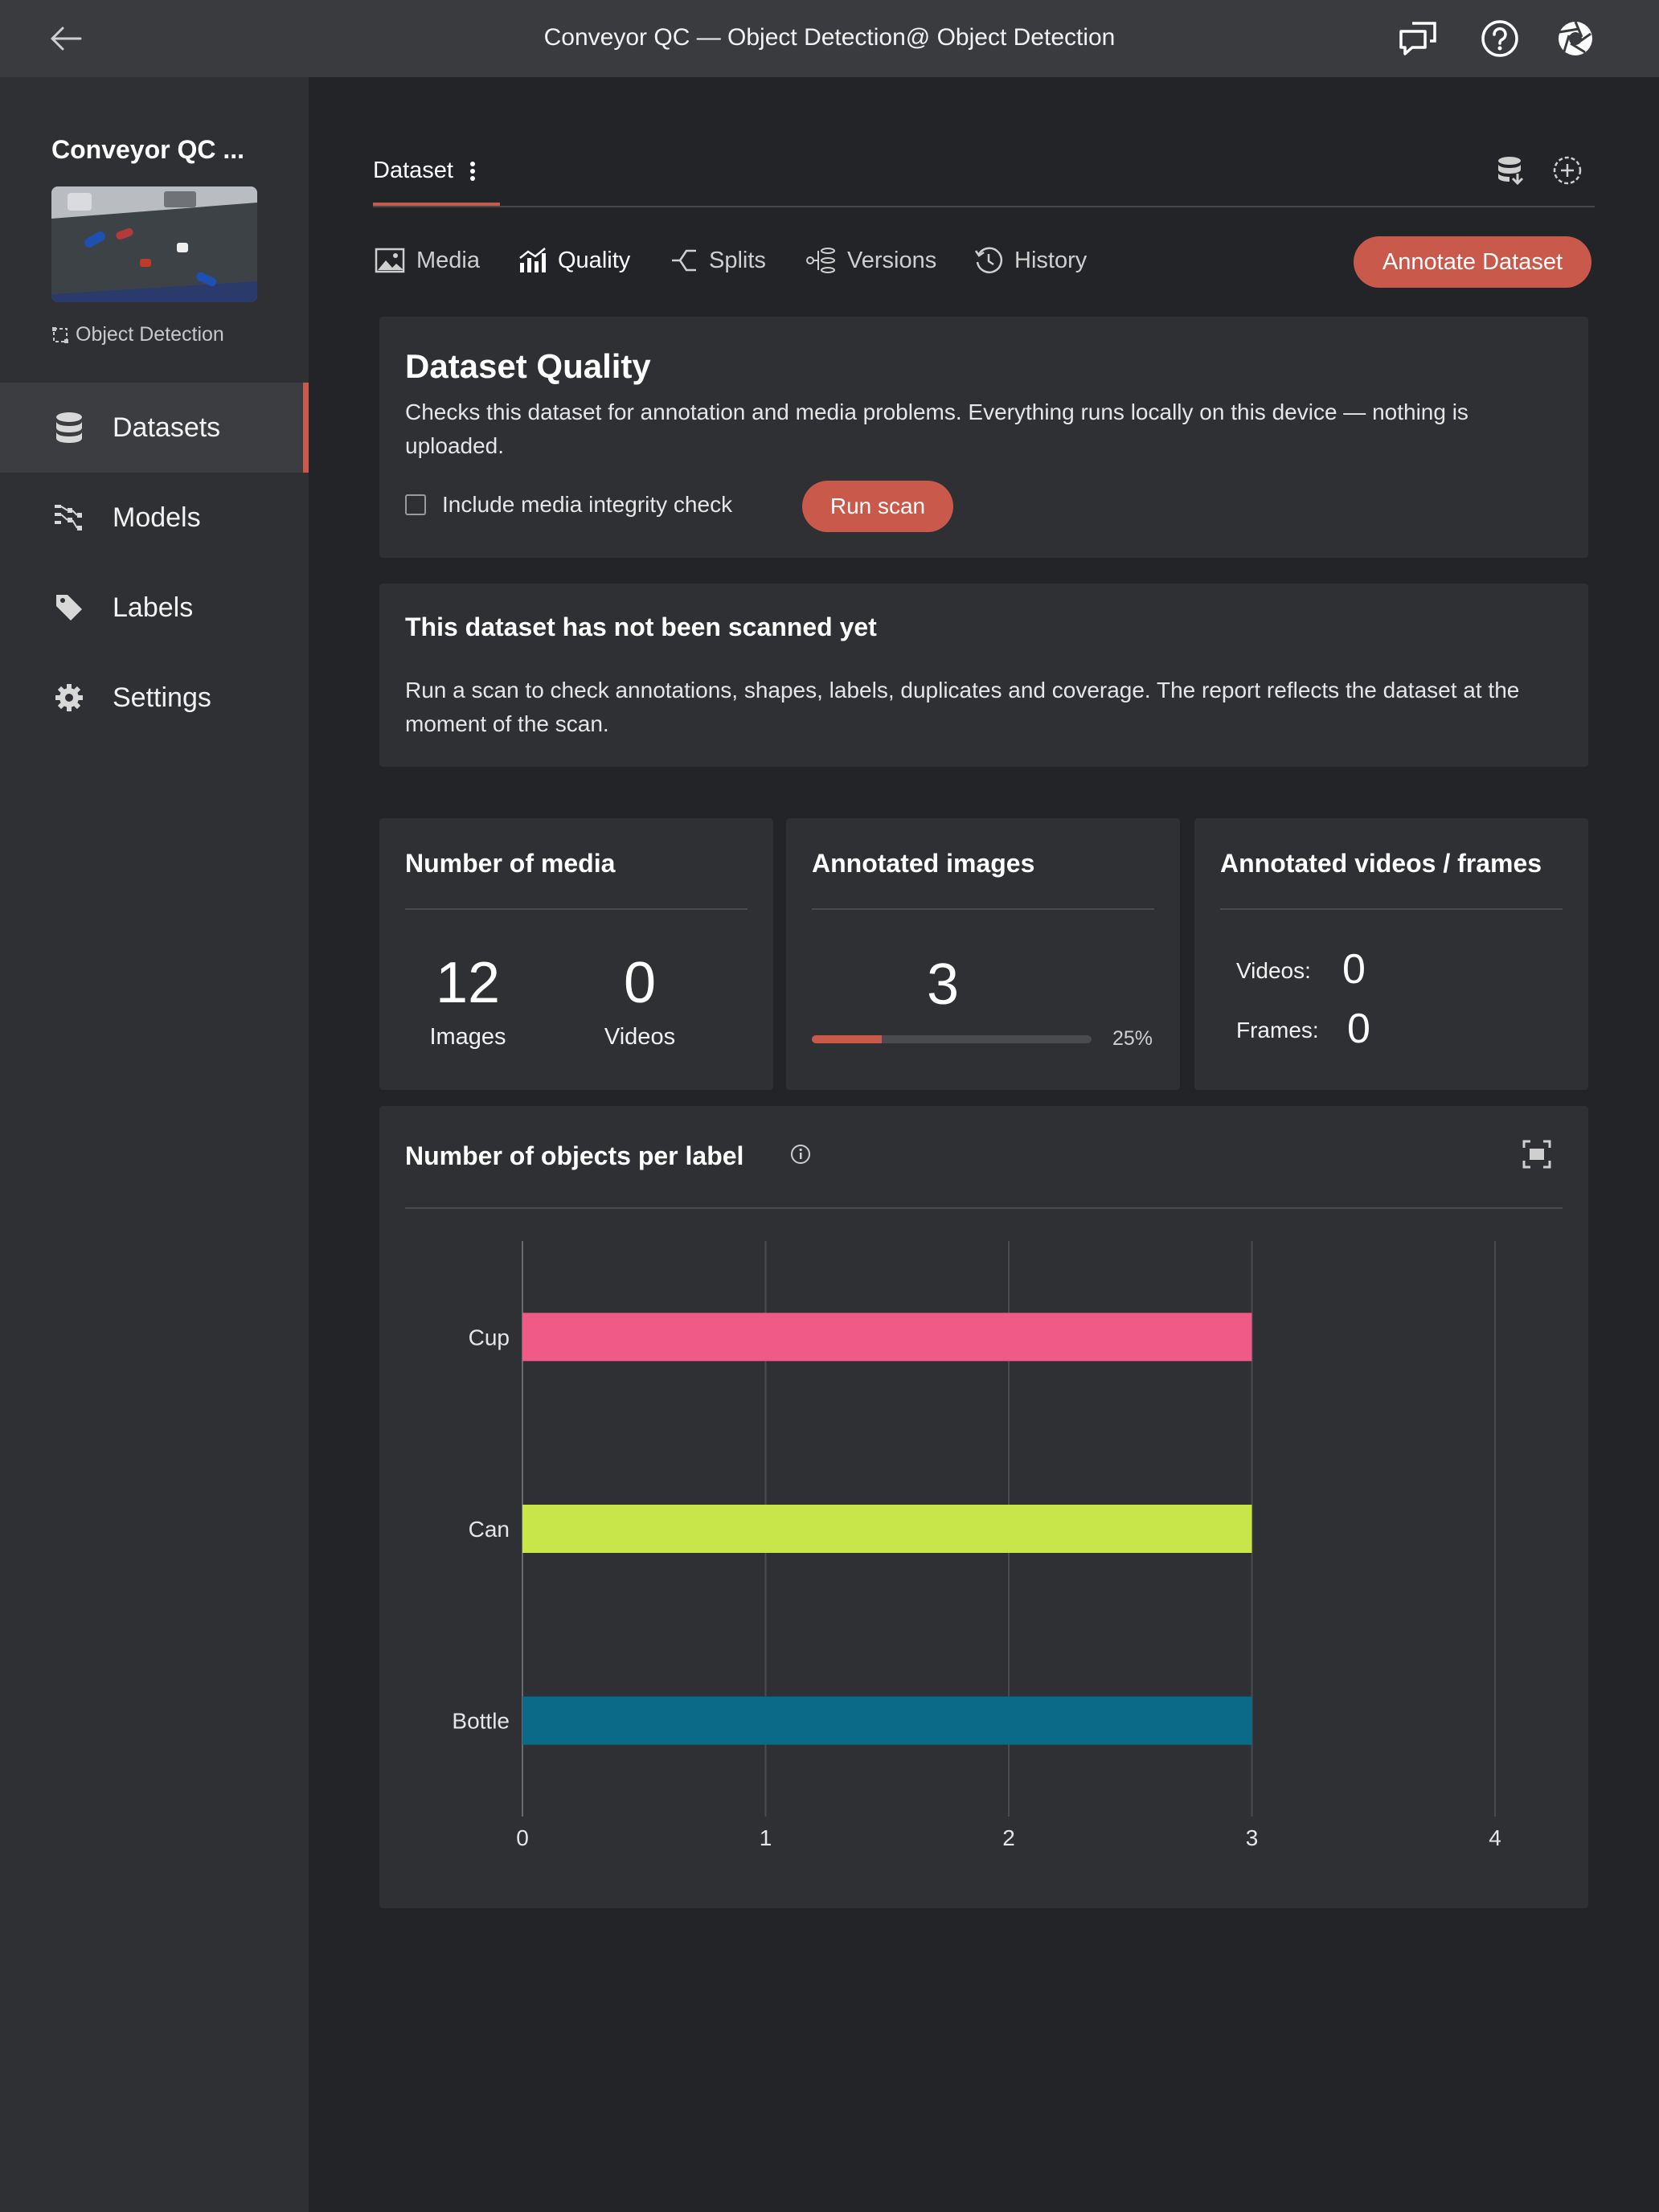 The width and height of the screenshot is (1659, 2212). I want to click on x-tick-label: 2, so click(1008, 1837).